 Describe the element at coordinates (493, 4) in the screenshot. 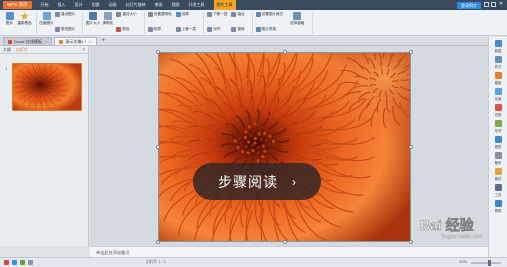

I see `maximize-icon` at that location.